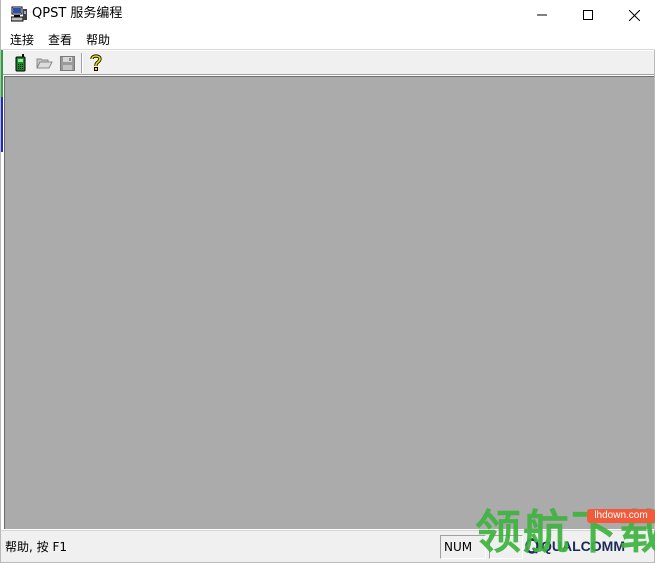 This screenshot has height=563, width=655. I want to click on watermark-url: lhdown.com, so click(621, 516).